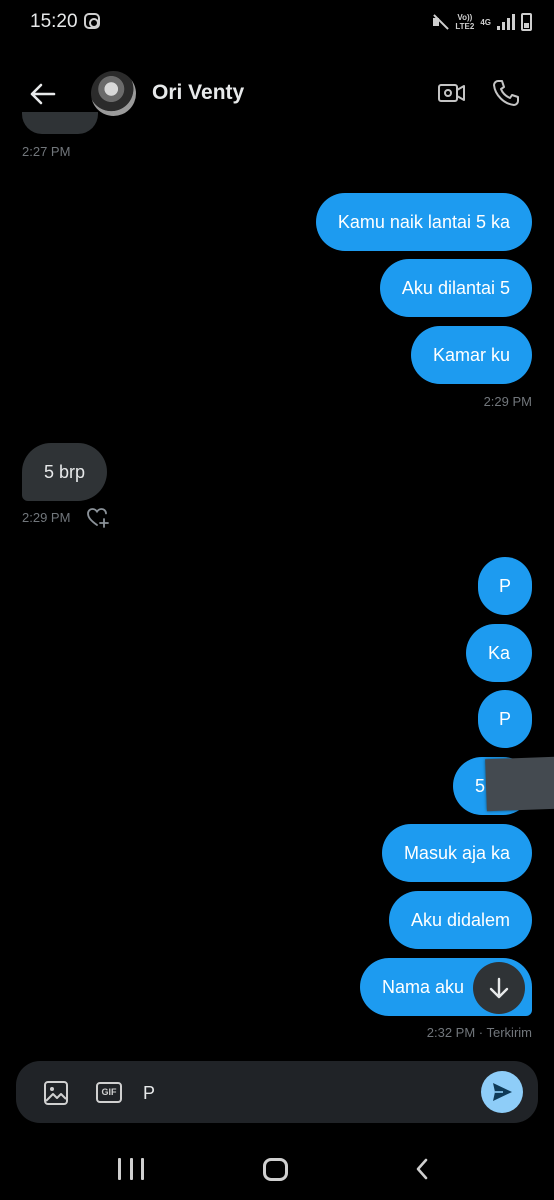  What do you see at coordinates (456, 853) in the screenshot?
I see `outgoing-message: Masuk aja ka` at bounding box center [456, 853].